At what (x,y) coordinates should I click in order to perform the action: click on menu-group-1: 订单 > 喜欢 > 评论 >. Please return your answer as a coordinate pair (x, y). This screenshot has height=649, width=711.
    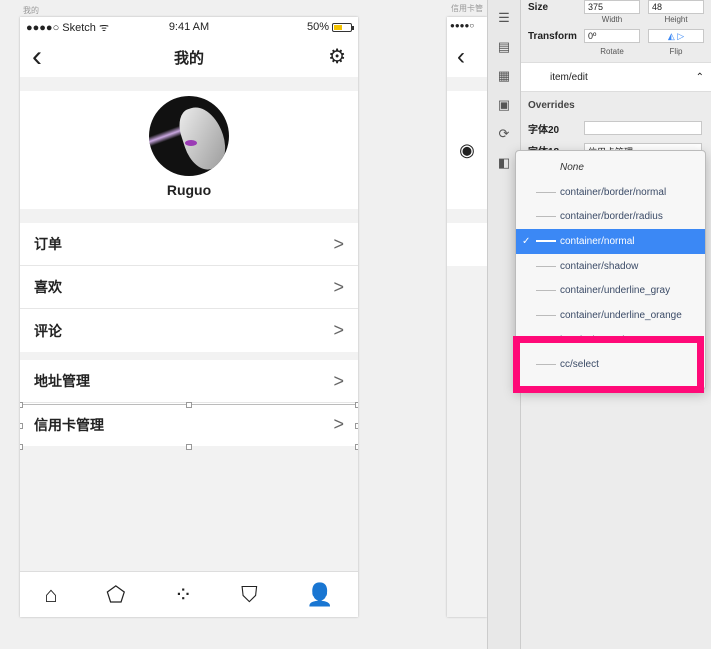
    Looking at the image, I should click on (189, 287).